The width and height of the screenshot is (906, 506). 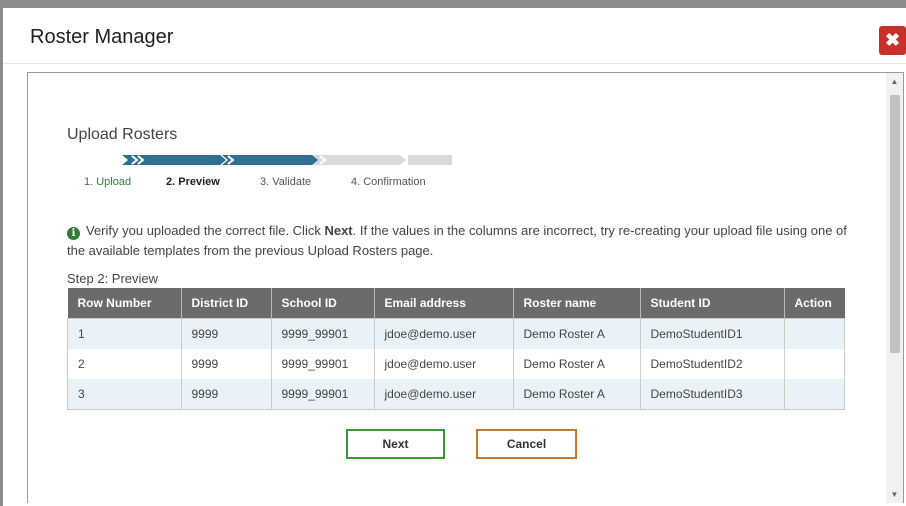 I want to click on step-label-preview: 2. Preview, so click(x=193, y=182).